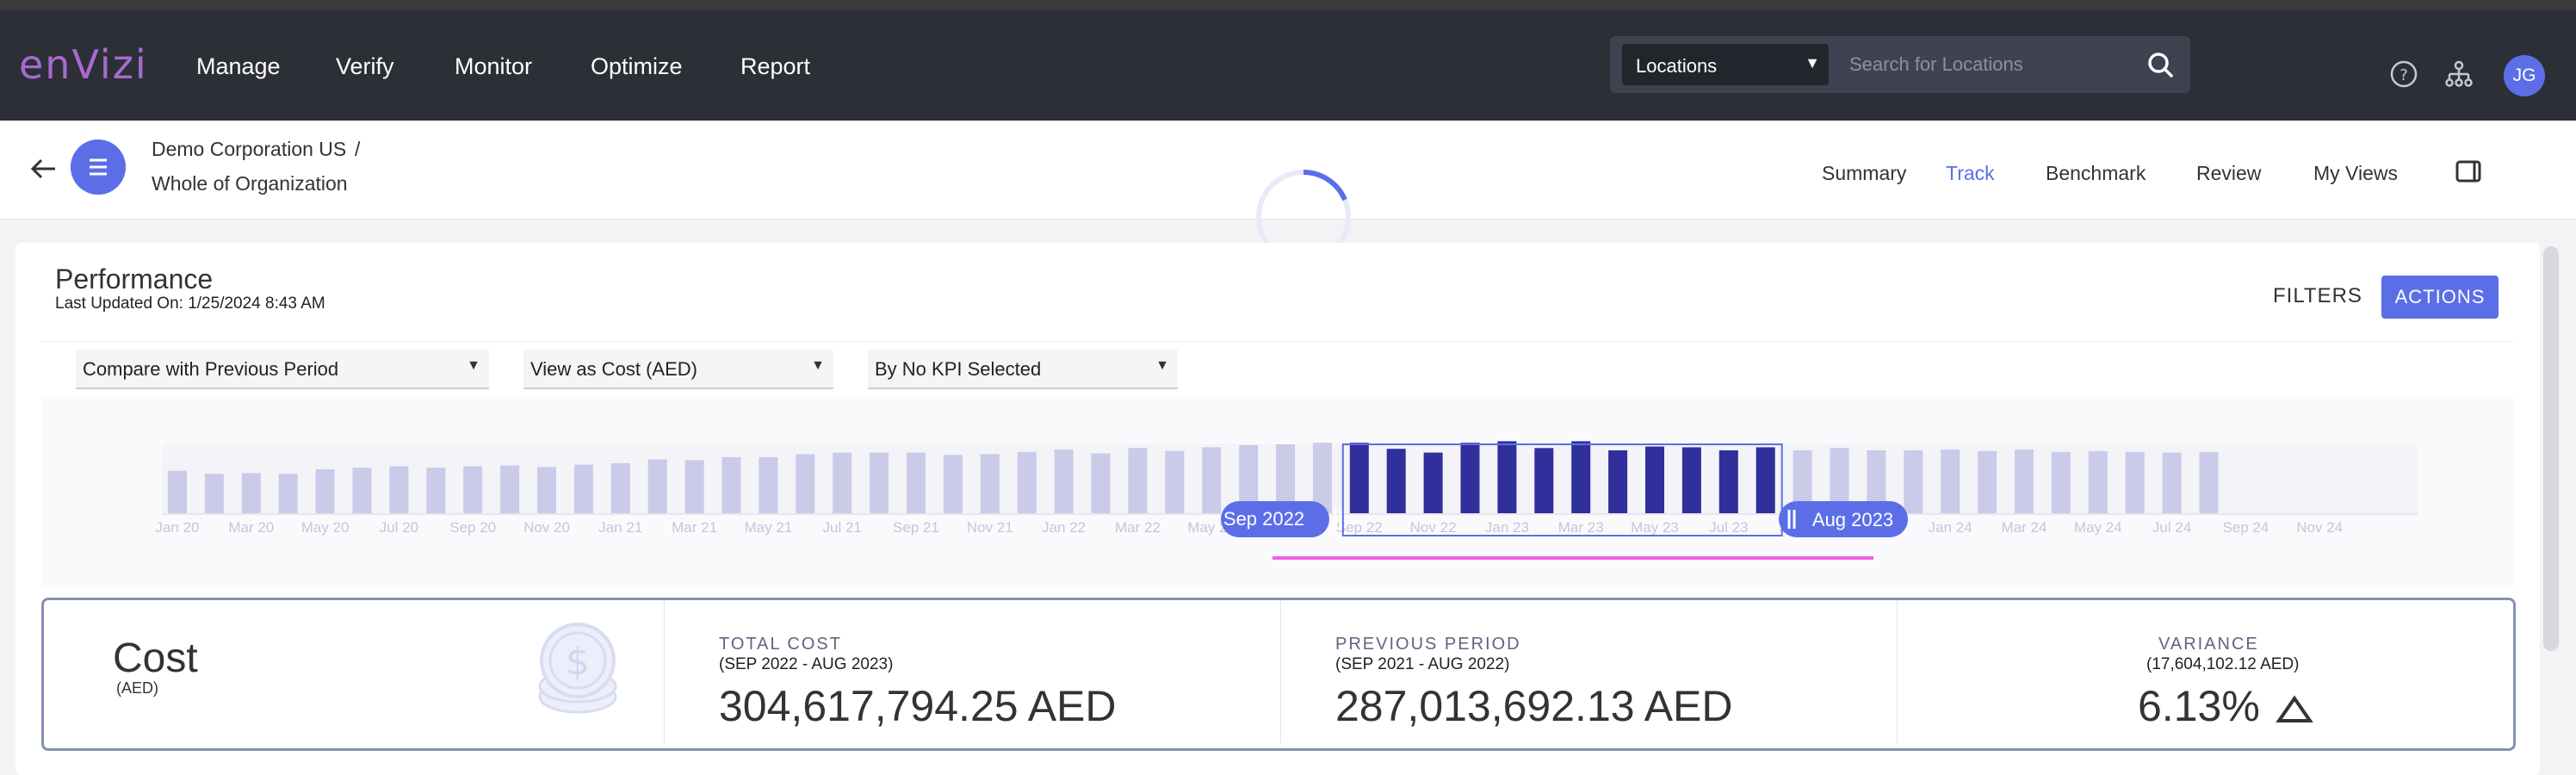 Image resolution: width=2576 pixels, height=775 pixels. Describe the element at coordinates (1655, 528) in the screenshot. I see `timeline-tick-label: May 23` at that location.